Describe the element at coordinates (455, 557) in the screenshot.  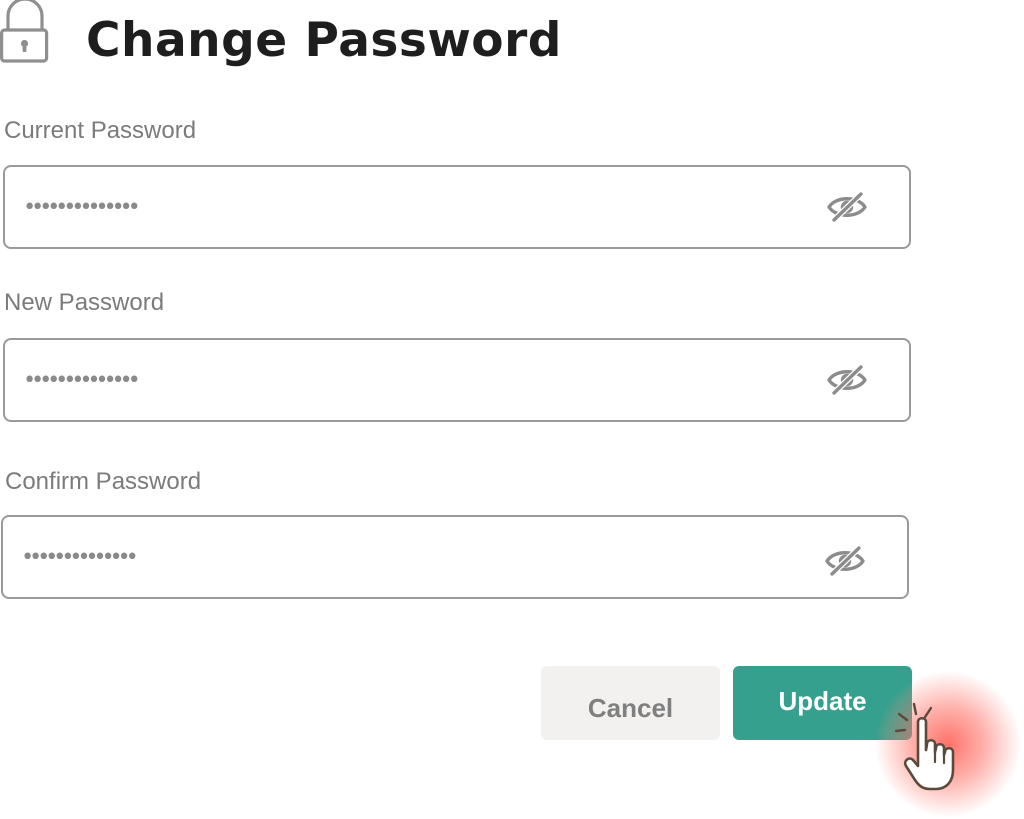
I see `confirm-password-field: ••••••••••••••` at that location.